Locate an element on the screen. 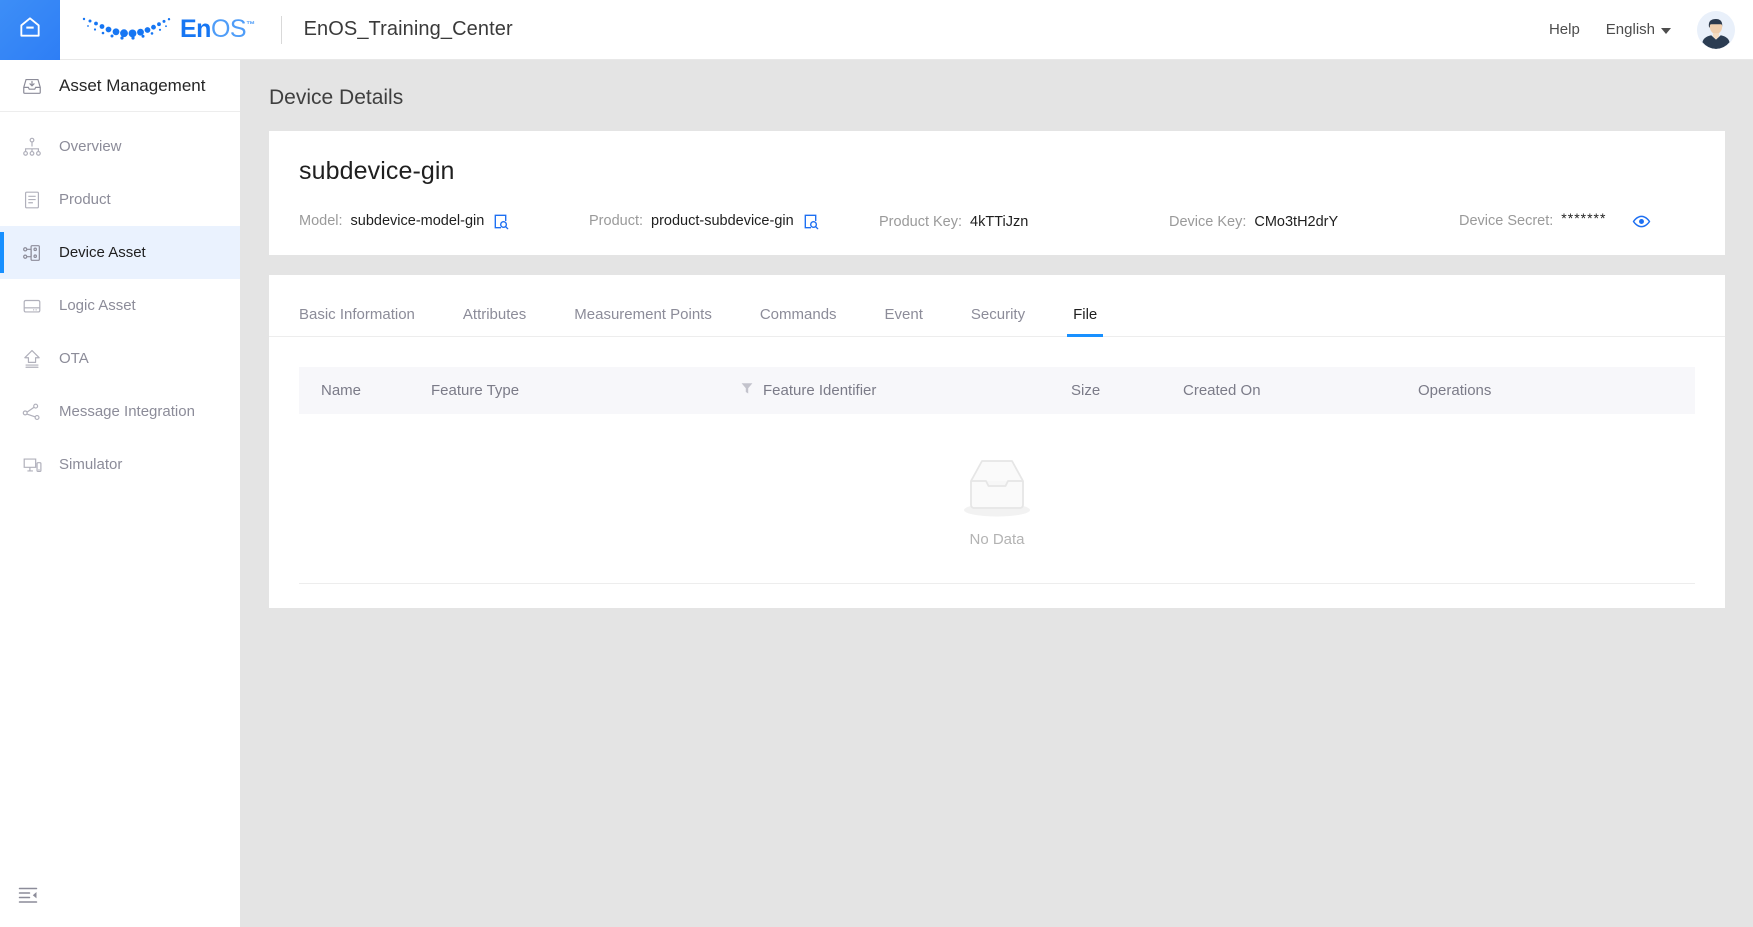  device-field-device-key: Device Key: CMo3tH2drY is located at coordinates (1314, 222).